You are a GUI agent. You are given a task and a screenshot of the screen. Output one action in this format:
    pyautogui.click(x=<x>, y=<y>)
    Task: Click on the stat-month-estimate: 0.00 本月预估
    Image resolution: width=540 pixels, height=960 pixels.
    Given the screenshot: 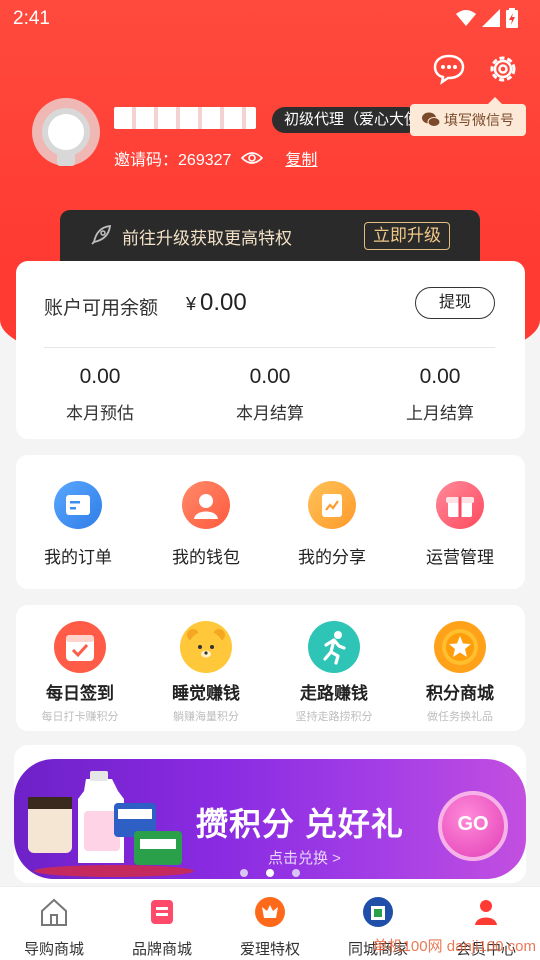 What is the action you would take?
    pyautogui.click(x=100, y=394)
    